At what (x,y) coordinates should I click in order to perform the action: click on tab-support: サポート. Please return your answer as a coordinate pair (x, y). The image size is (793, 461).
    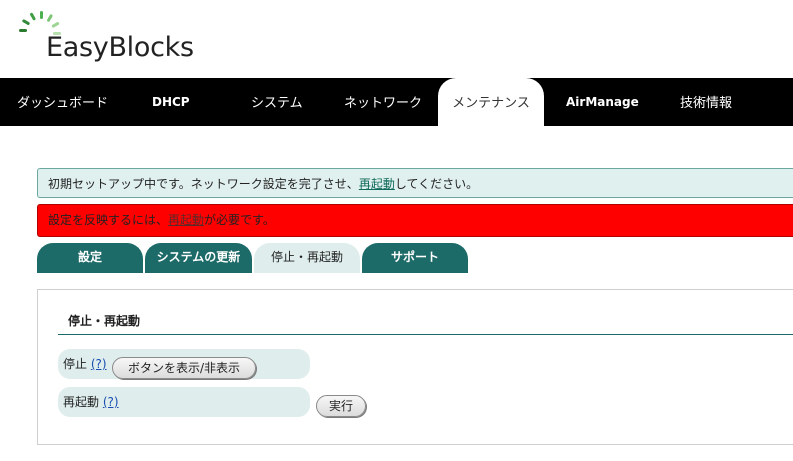
    Looking at the image, I should click on (415, 258).